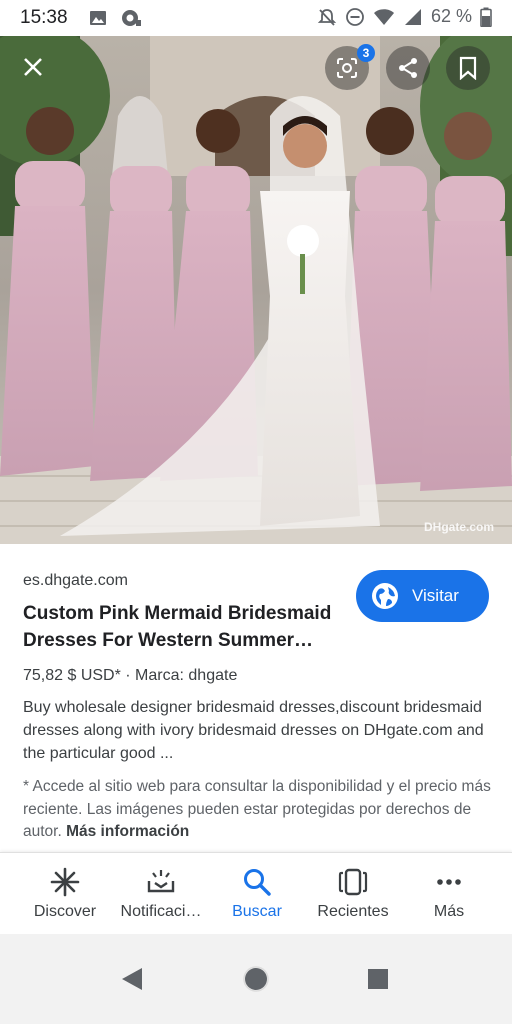 Image resolution: width=512 pixels, height=1024 pixels. What do you see at coordinates (451, 16) in the screenshot?
I see `battery-percent: 62 %` at bounding box center [451, 16].